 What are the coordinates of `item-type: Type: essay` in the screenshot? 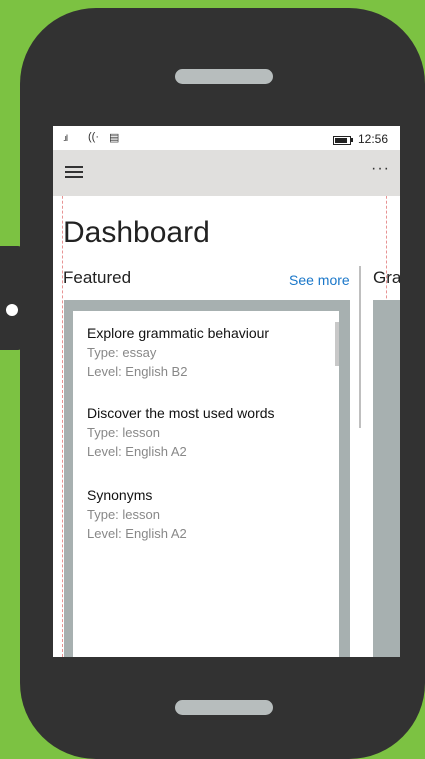 It's located at (122, 352).